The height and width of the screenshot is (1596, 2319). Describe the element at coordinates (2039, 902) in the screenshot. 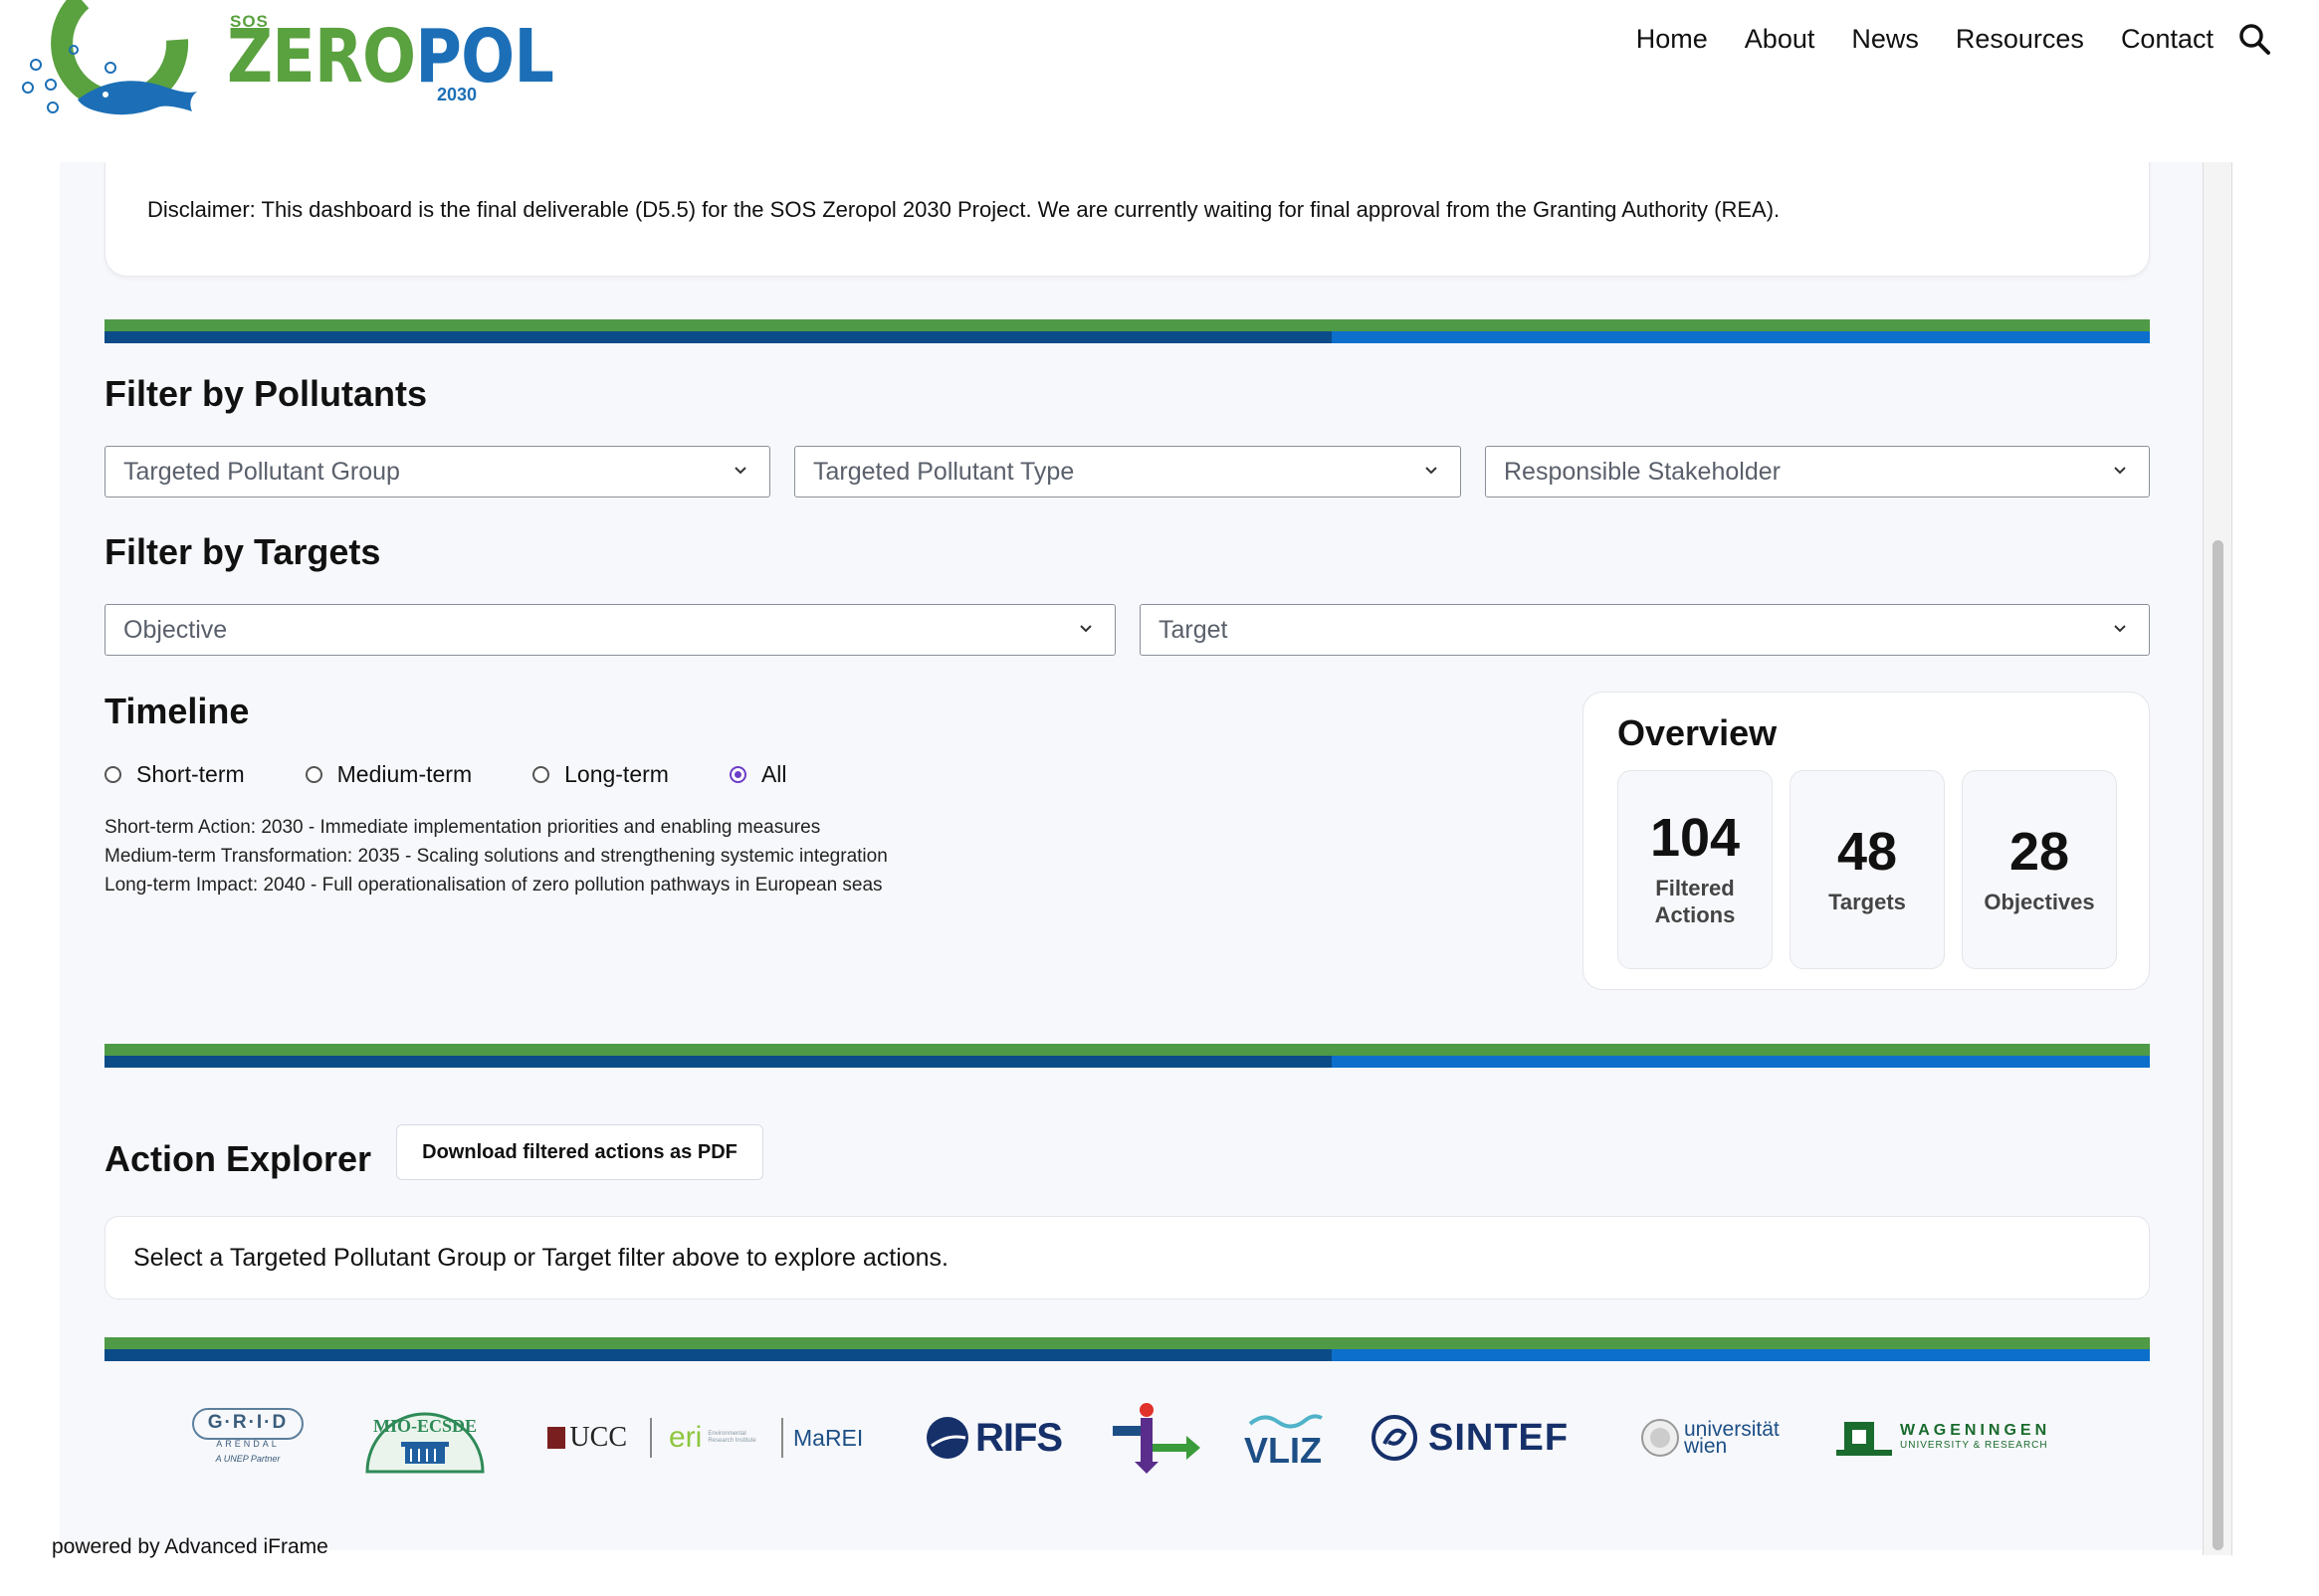

I see `stat-label: Objectives` at that location.